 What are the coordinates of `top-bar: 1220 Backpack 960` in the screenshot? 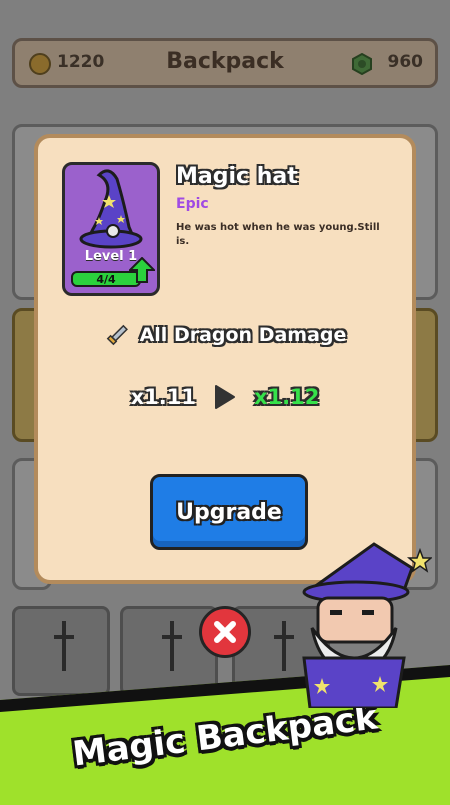 It's located at (225, 63).